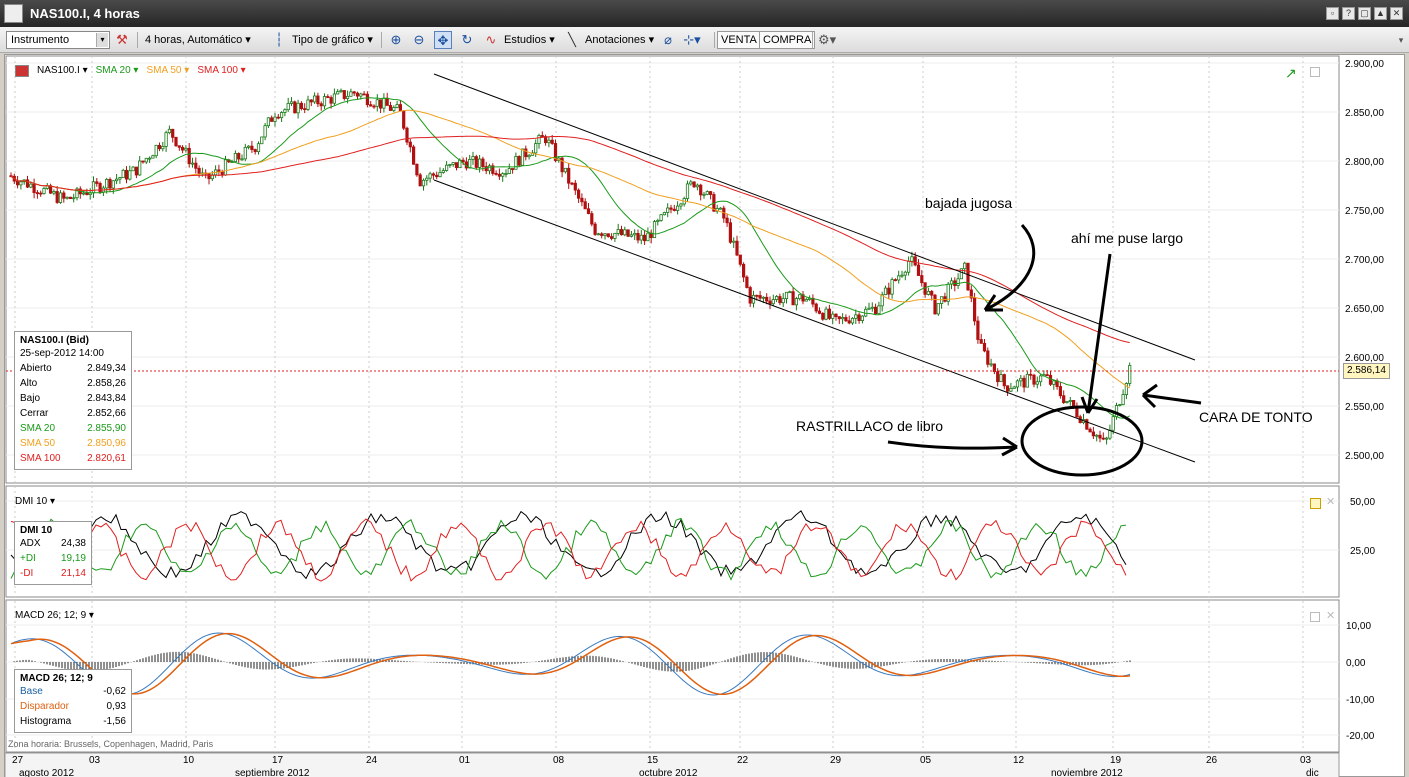 The image size is (1409, 777). I want to click on macd-label: MACD 26; 12; 9 ▾, so click(54, 615).